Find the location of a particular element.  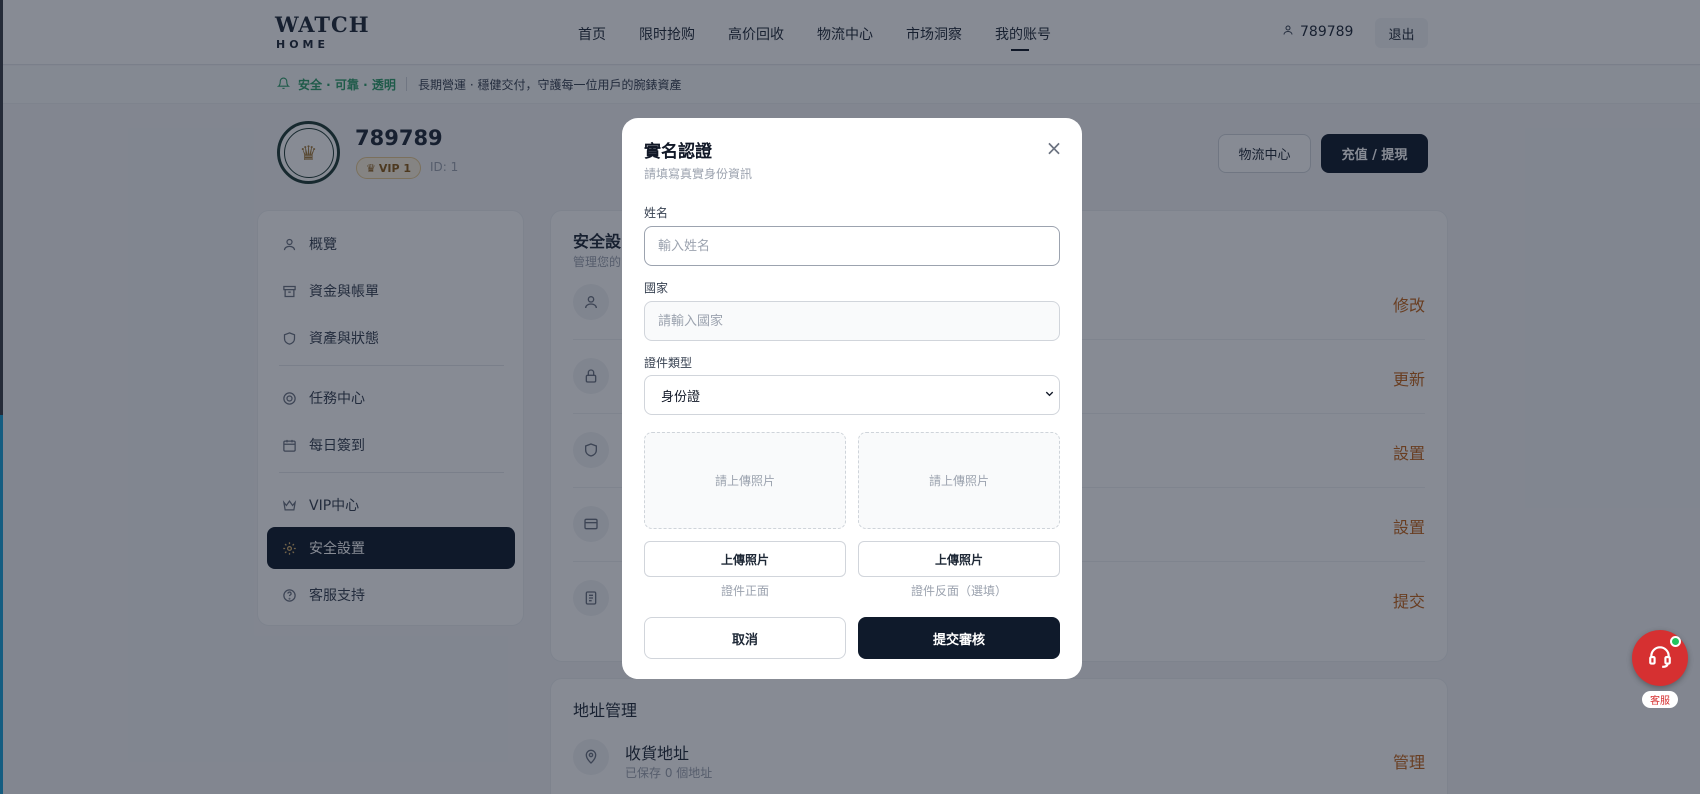

id-type-label: 證件類型 is located at coordinates (668, 363).